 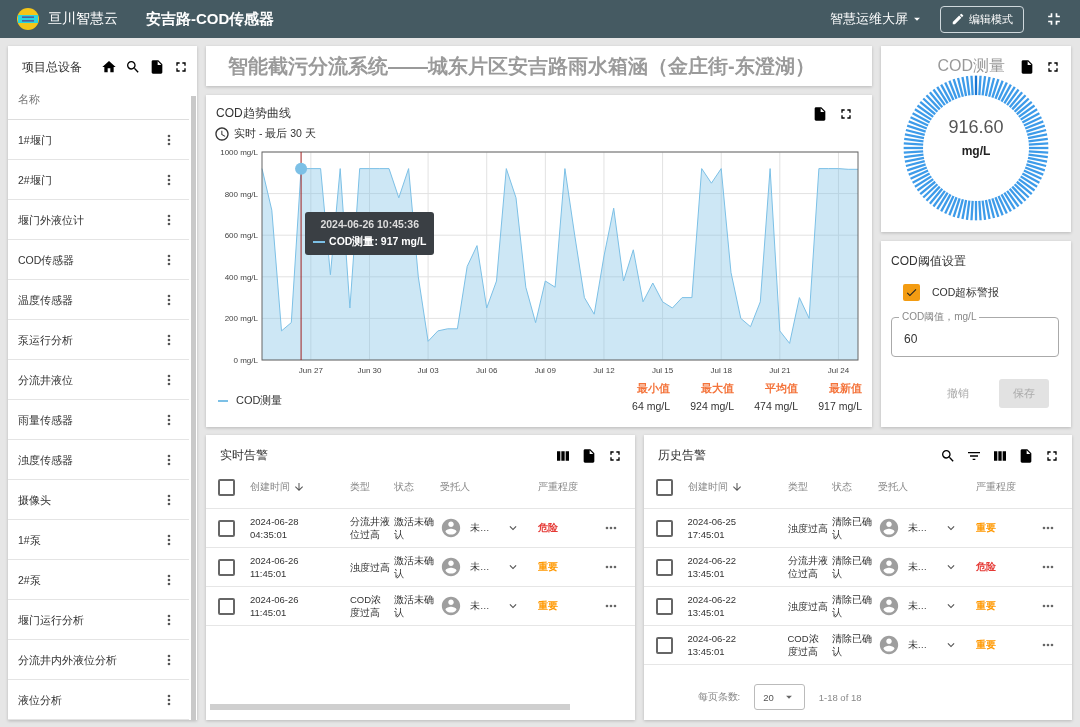 I want to click on device-item: 摄像头, so click(x=98, y=500).